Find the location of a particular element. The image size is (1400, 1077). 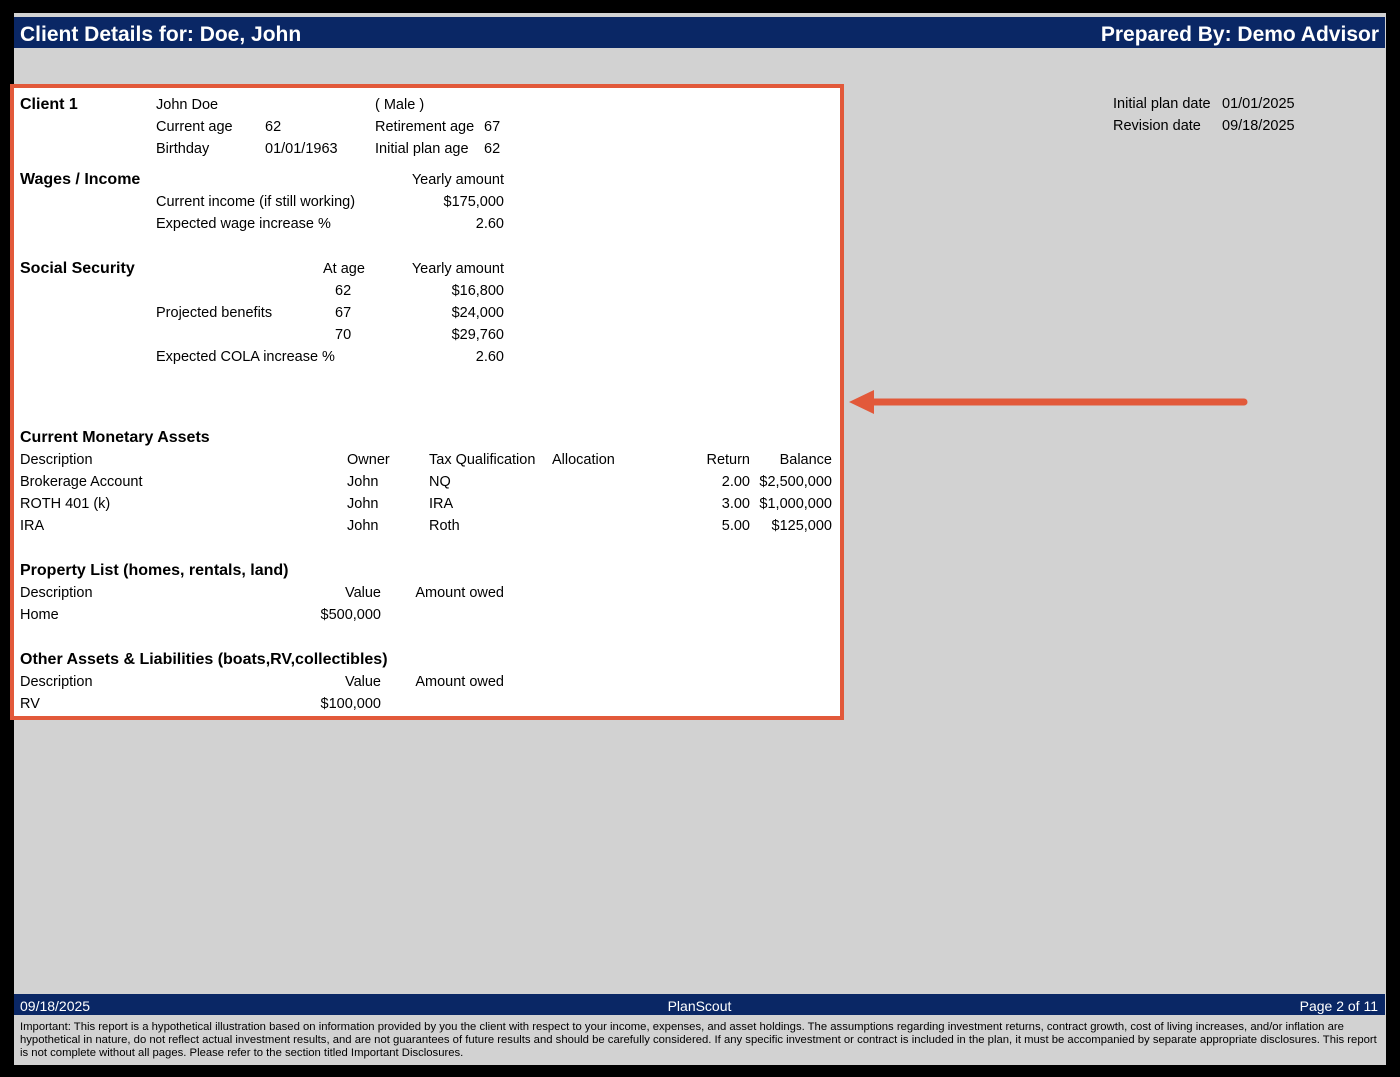

ss-row-age: 62 is located at coordinates (343, 291).